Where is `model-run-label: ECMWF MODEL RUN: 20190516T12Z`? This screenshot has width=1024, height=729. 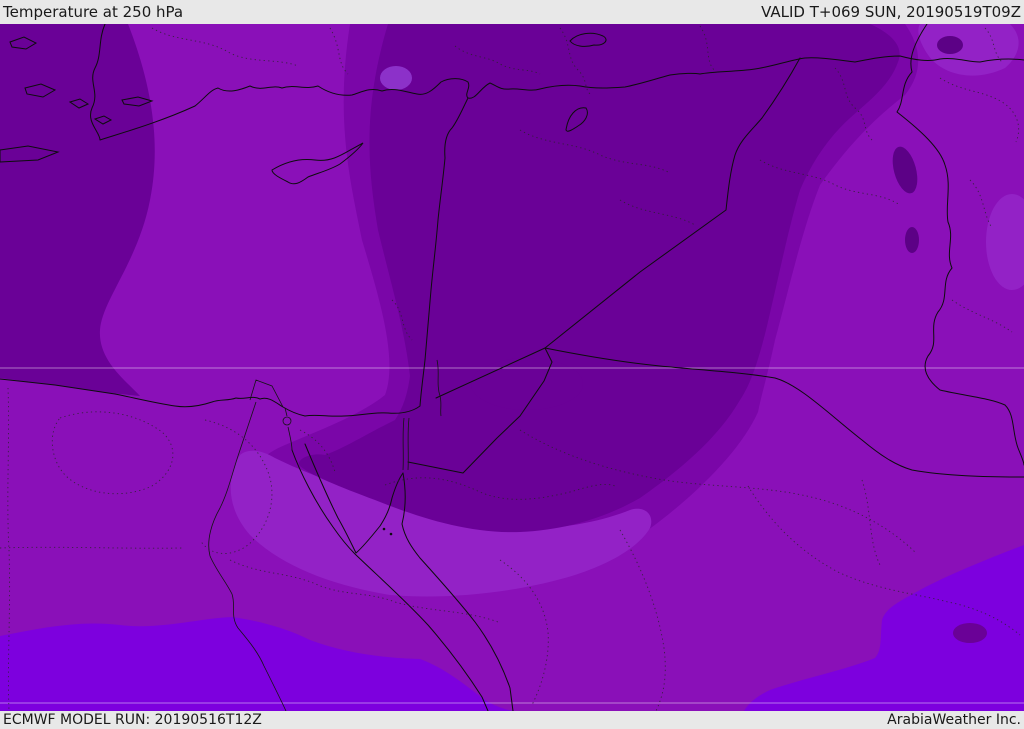 model-run-label: ECMWF MODEL RUN: 20190516T12Z is located at coordinates (132, 720).